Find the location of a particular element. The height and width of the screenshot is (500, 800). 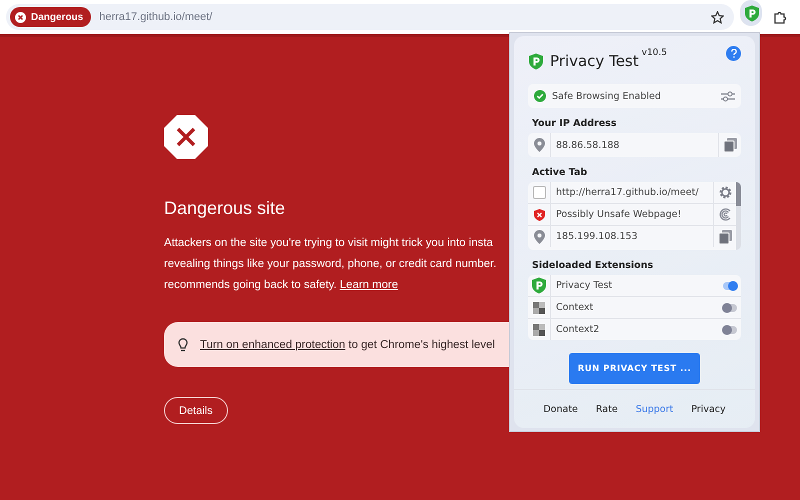

extension-name: Context2 is located at coordinates (577, 329).